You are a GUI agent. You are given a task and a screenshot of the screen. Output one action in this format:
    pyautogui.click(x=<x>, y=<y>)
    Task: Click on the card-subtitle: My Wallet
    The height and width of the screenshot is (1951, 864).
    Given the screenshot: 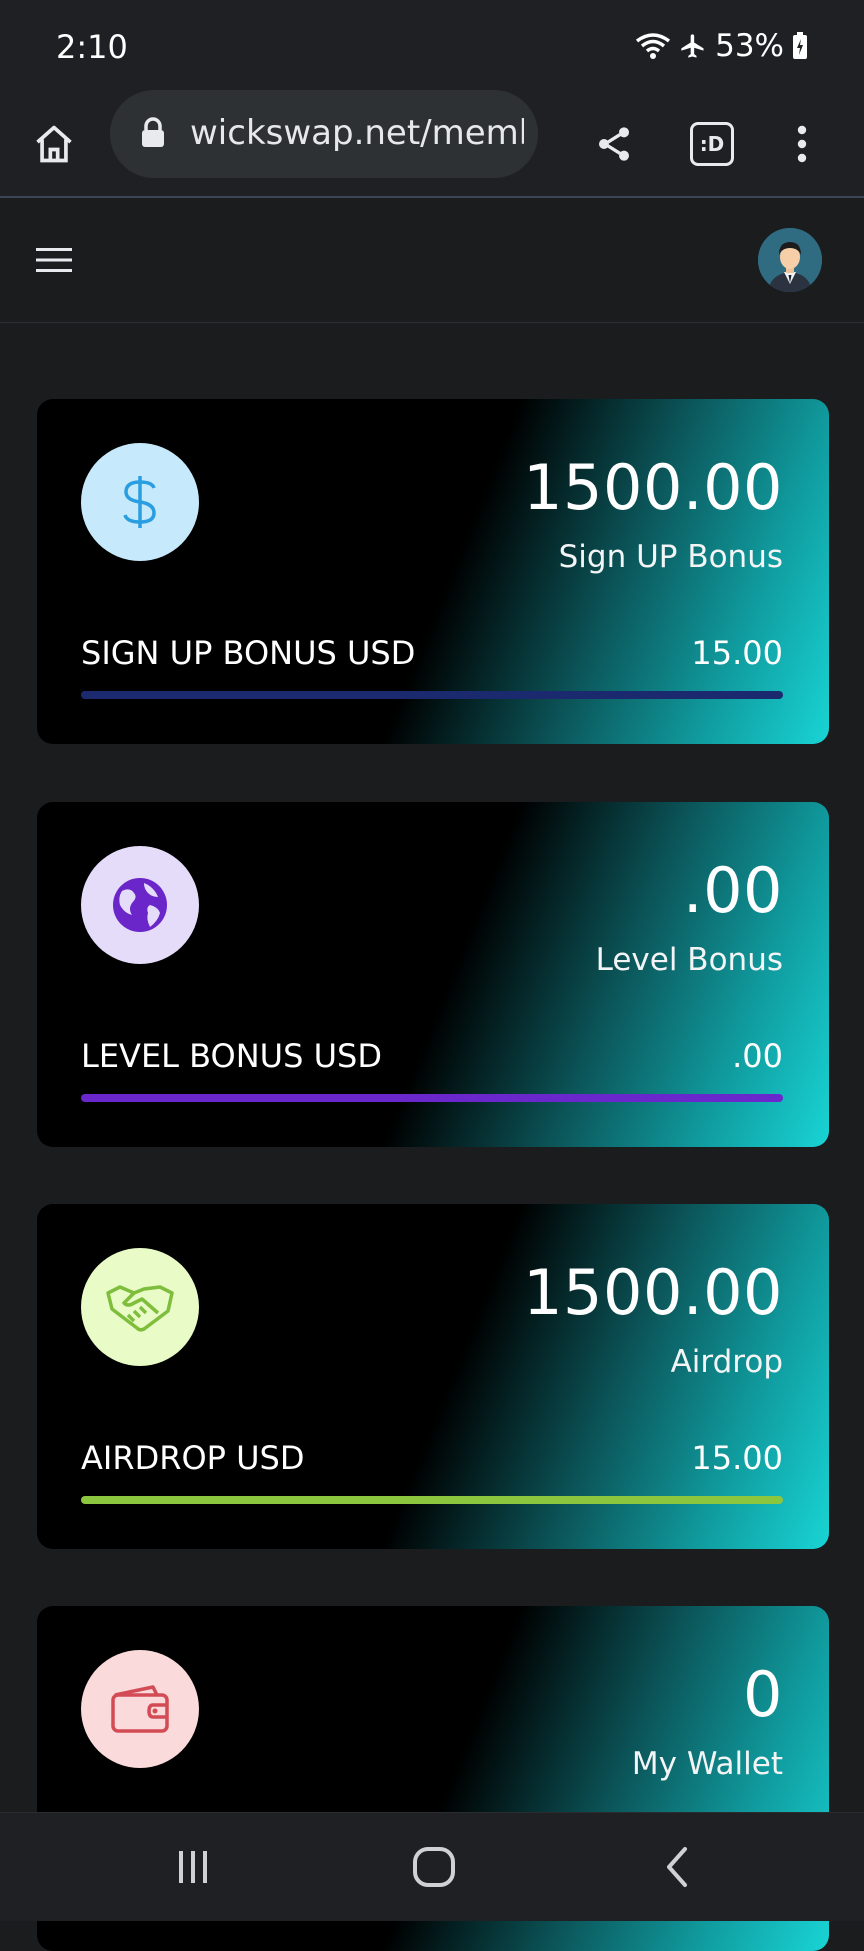 What is the action you would take?
    pyautogui.click(x=707, y=1764)
    